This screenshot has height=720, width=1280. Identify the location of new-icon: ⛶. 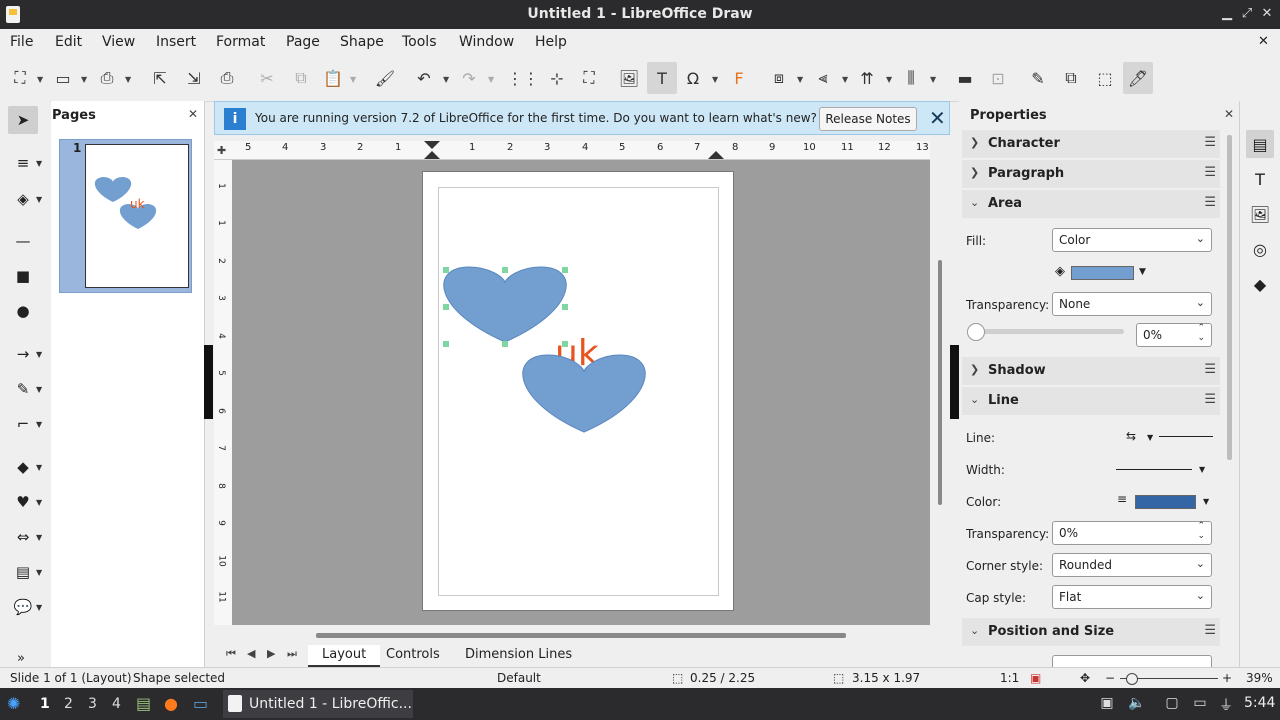
(20, 78).